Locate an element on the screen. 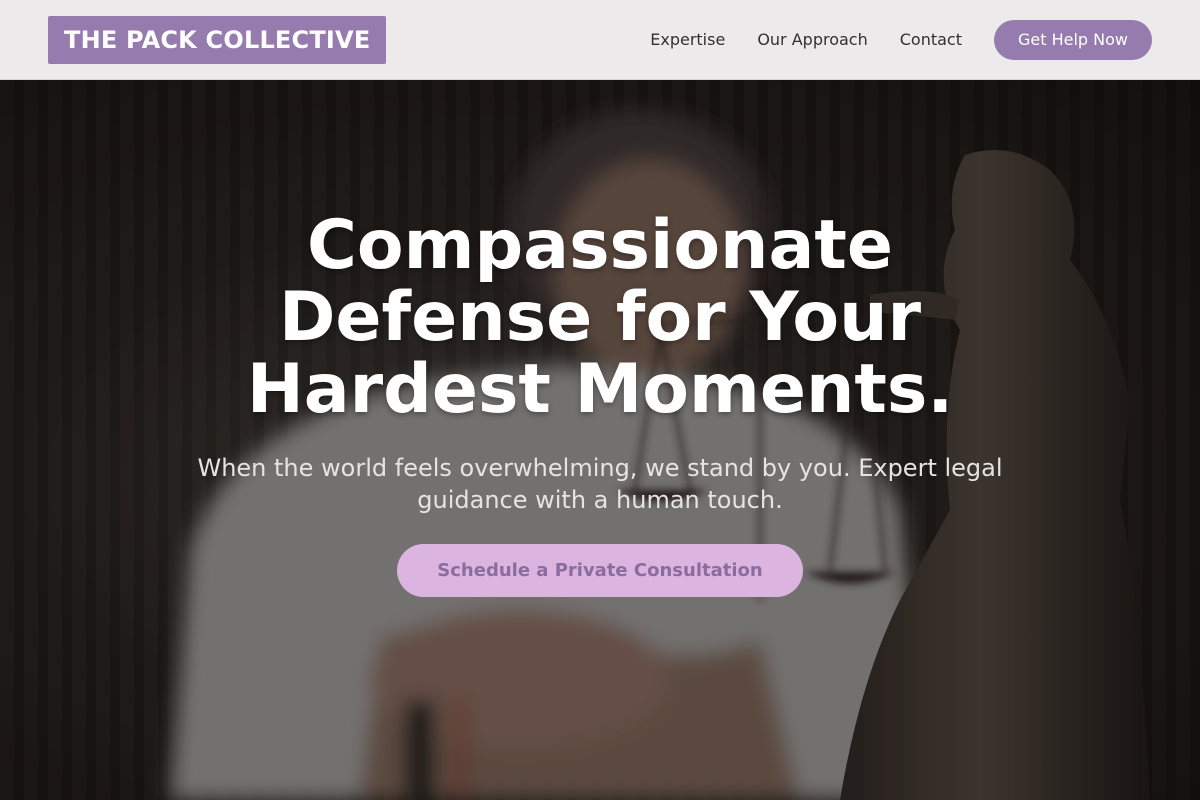 The height and width of the screenshot is (800, 1200). nav-link-expertise: Expertise is located at coordinates (687, 39).